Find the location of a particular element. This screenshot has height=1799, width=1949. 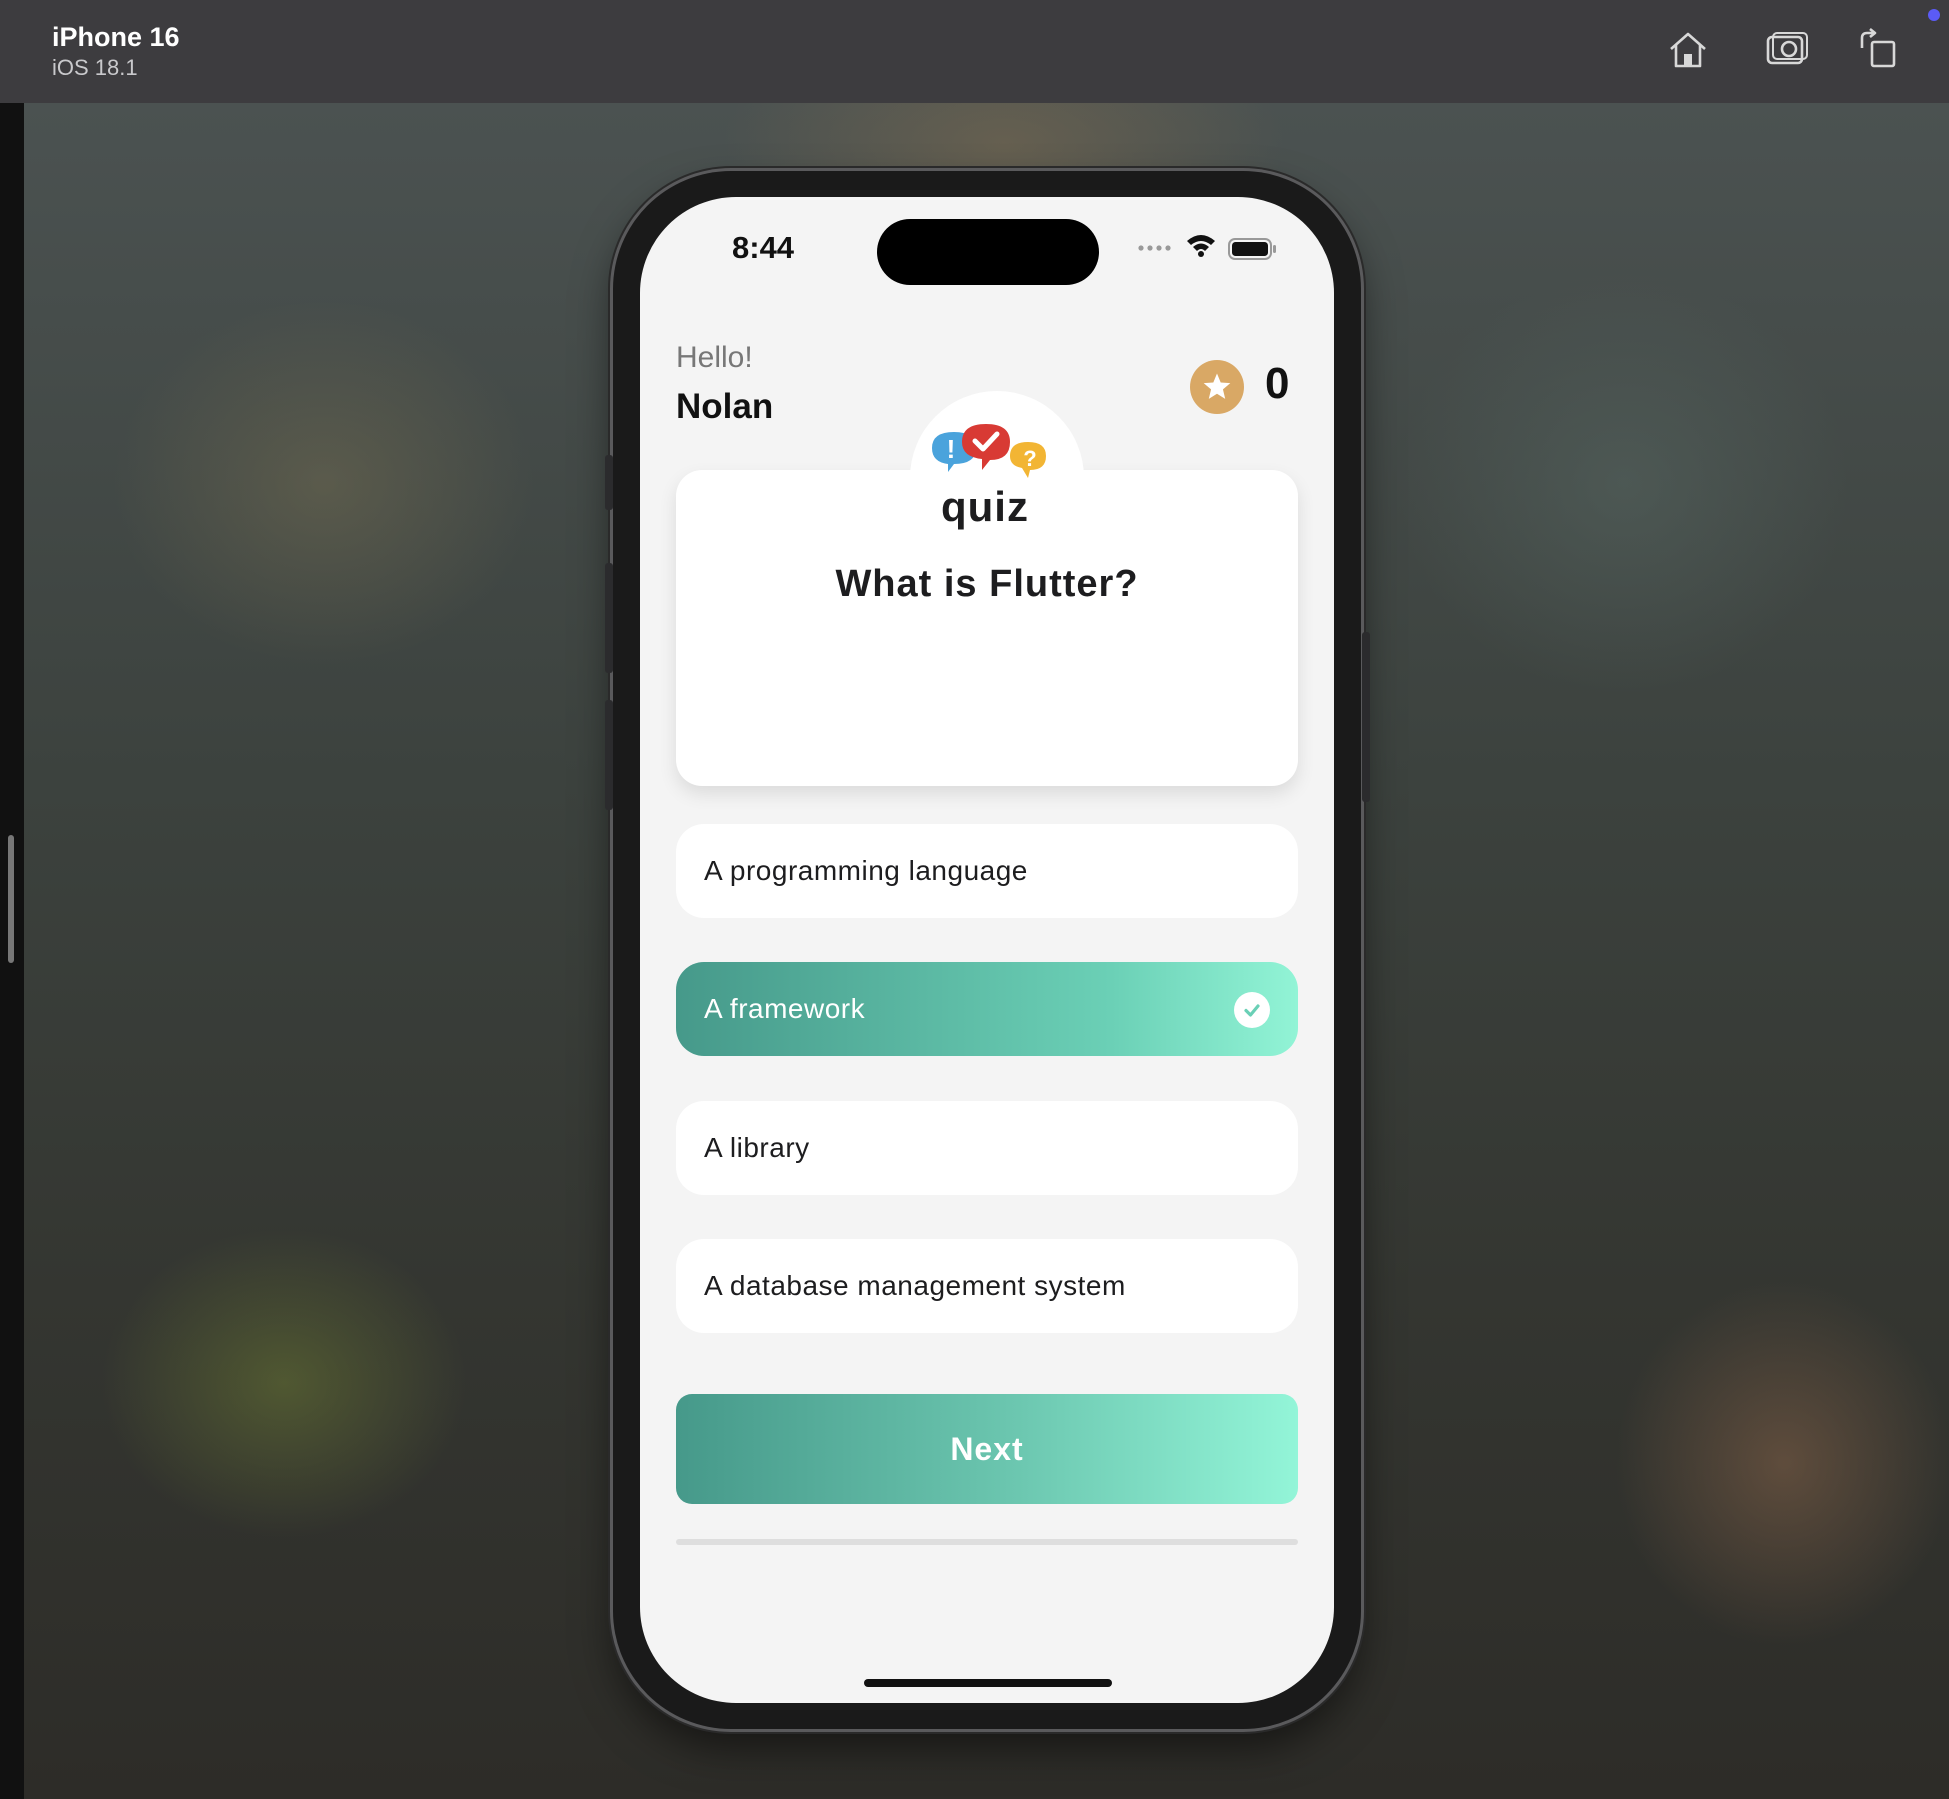

option-item-selected: A framework is located at coordinates (987, 1009).